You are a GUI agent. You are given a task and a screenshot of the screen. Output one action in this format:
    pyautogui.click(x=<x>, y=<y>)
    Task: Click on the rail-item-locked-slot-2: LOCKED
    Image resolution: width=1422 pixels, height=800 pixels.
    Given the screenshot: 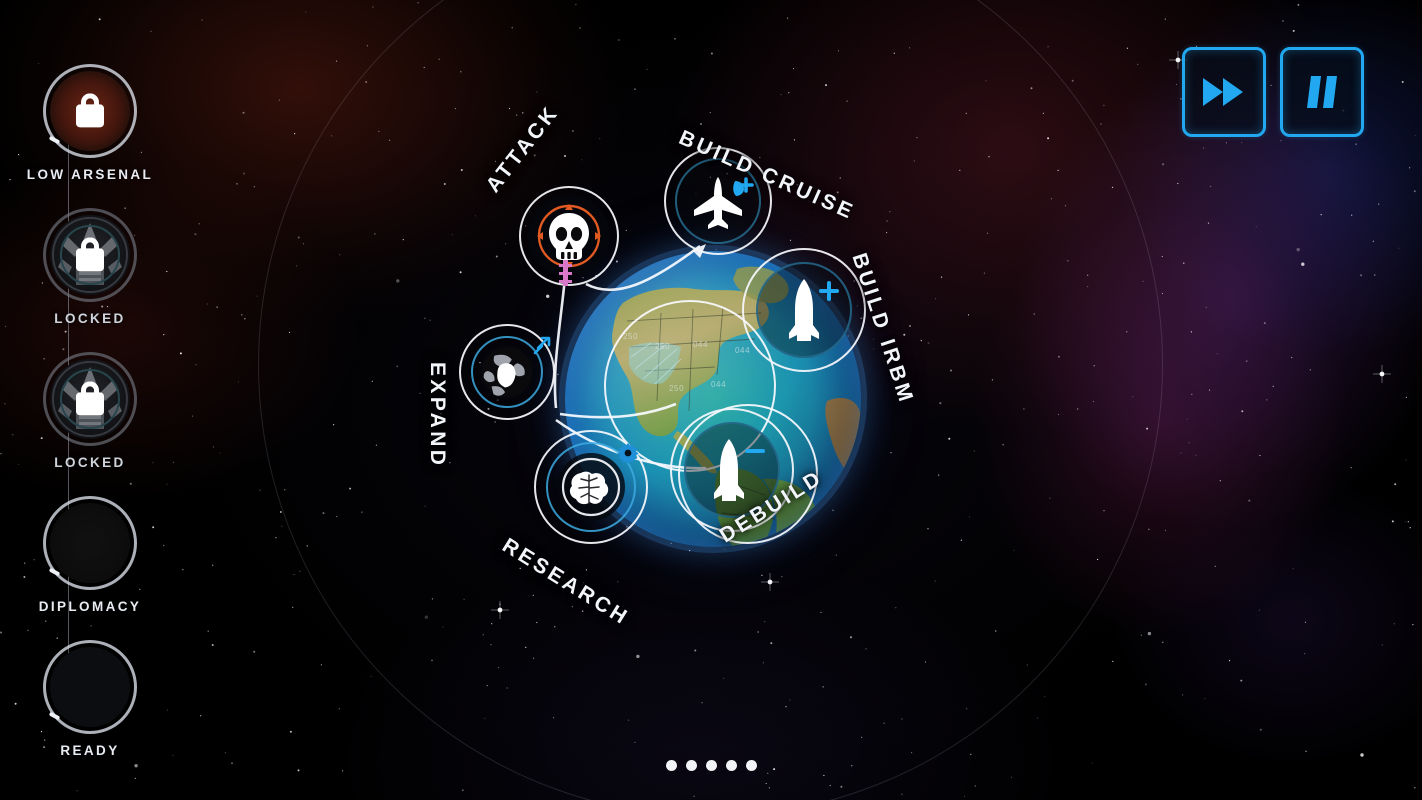 What is the action you would take?
    pyautogui.click(x=90, y=411)
    